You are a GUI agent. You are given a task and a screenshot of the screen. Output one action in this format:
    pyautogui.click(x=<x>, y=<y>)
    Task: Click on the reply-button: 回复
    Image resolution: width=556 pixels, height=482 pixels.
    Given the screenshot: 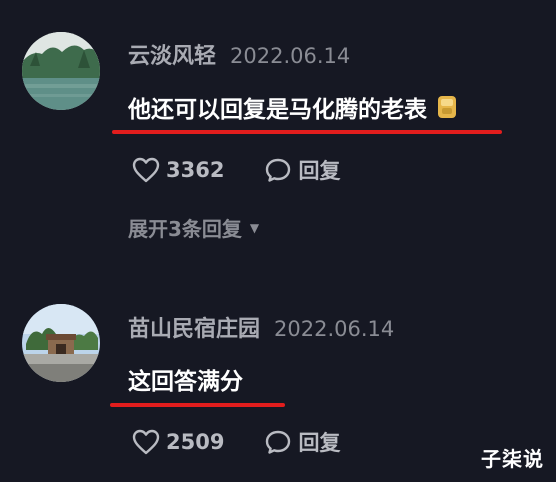 What is the action you would take?
    pyautogui.click(x=302, y=442)
    